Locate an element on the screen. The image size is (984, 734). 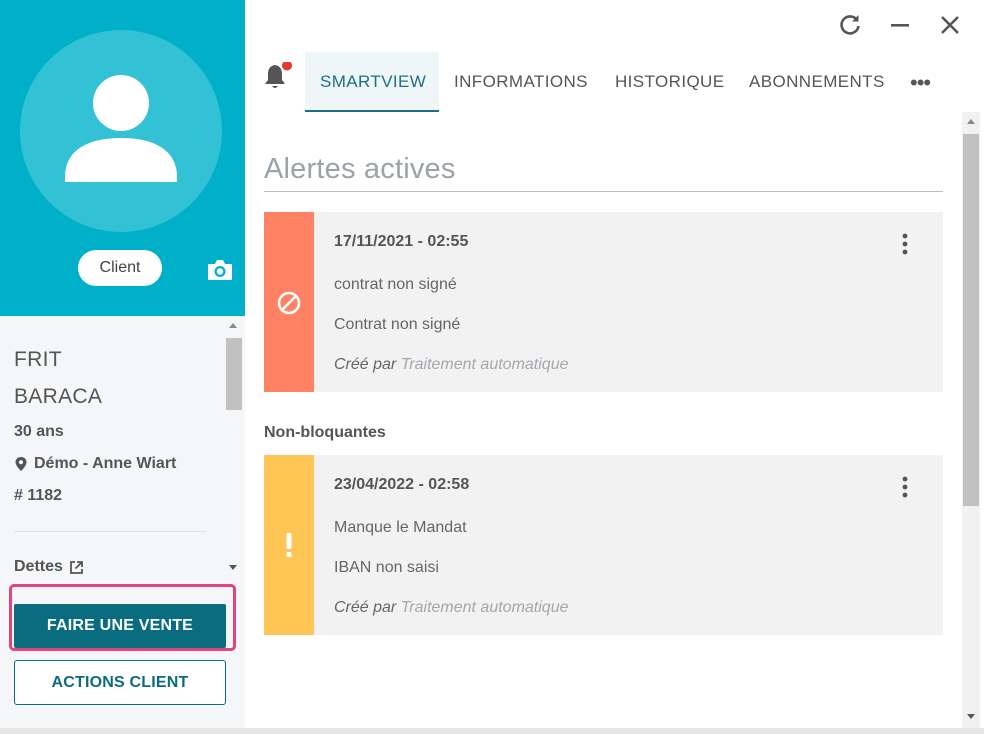
alert-description: IBAN non saisi is located at coordinates (386, 567).